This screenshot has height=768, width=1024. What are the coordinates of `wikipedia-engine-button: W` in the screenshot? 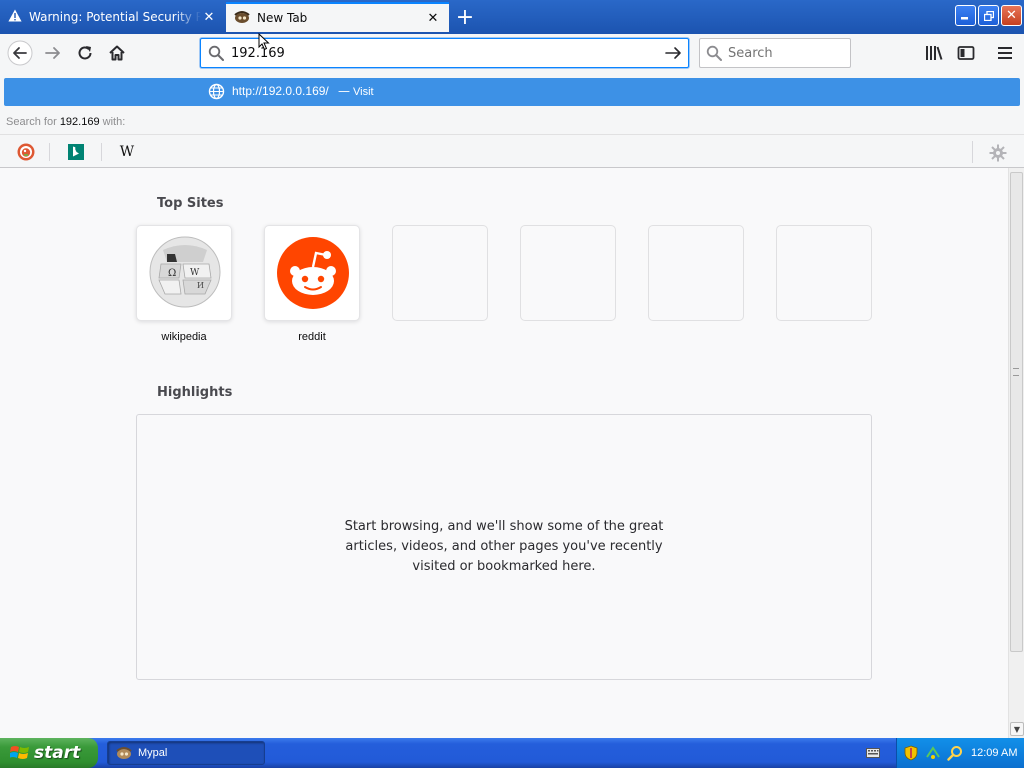 It's located at (127, 152).